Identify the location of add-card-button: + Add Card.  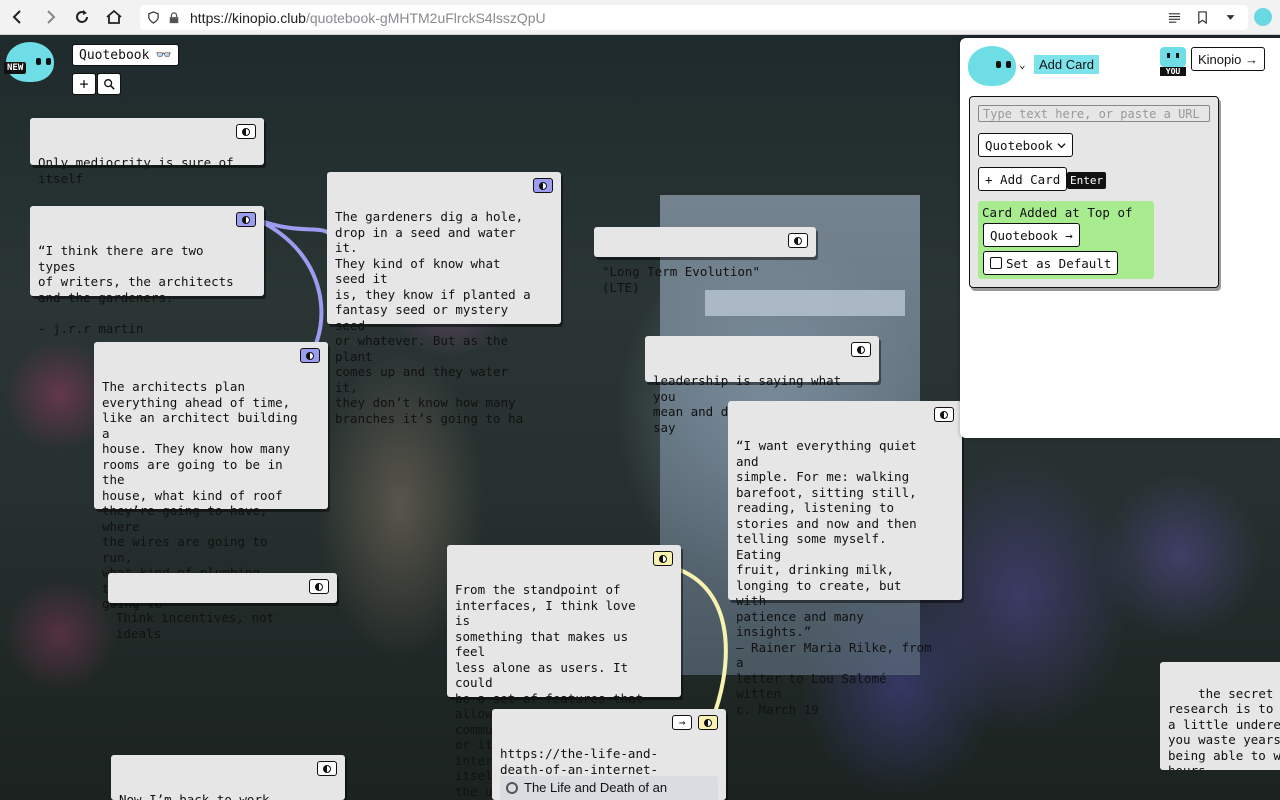
(1023, 179).